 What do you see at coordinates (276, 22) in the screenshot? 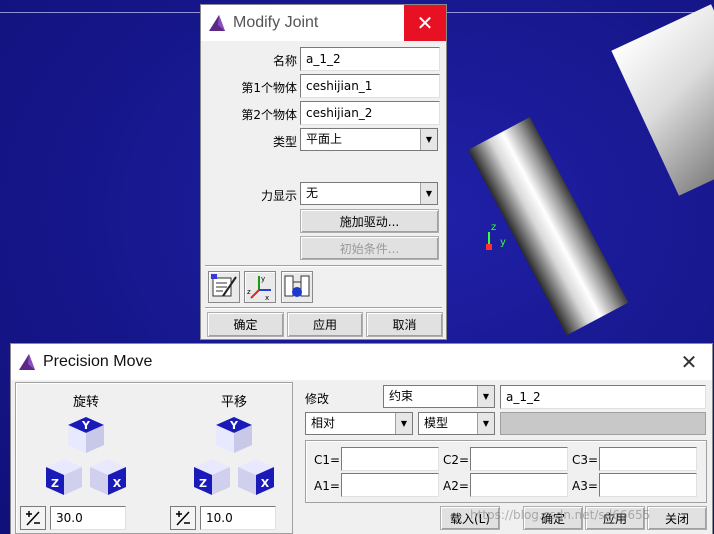
I see `modify-joint-title: Modify Joint` at bounding box center [276, 22].